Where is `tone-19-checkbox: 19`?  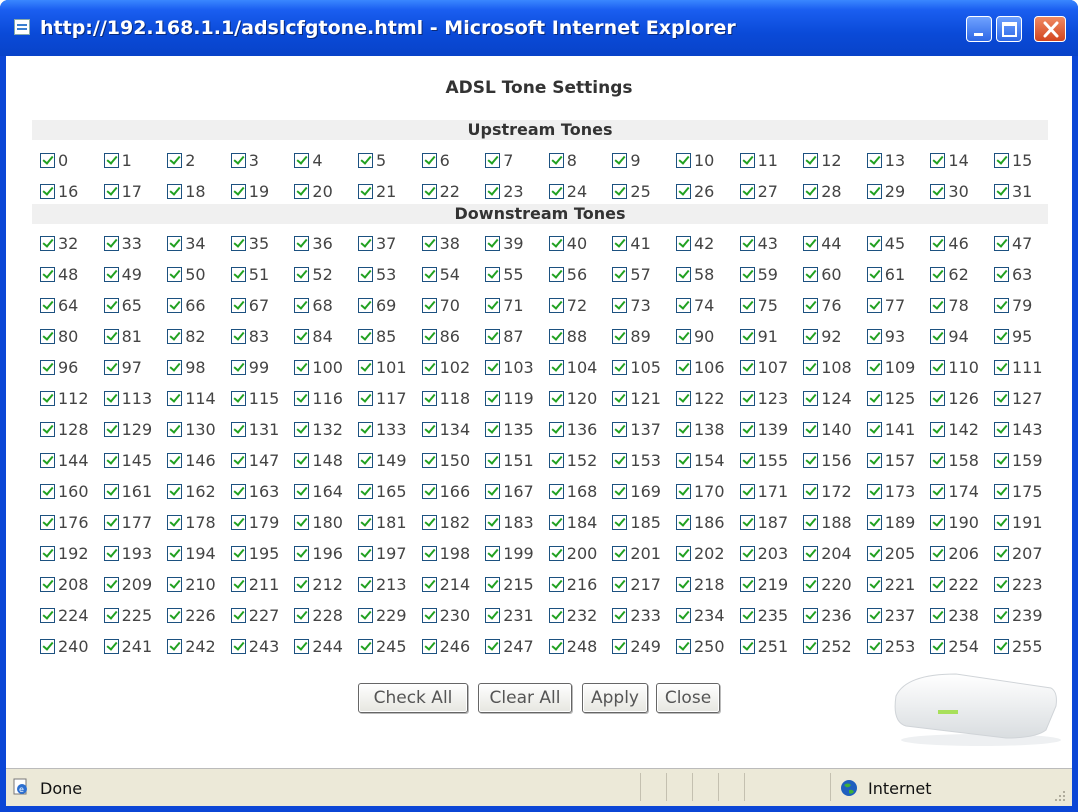
tone-19-checkbox: 19 is located at coordinates (249, 191).